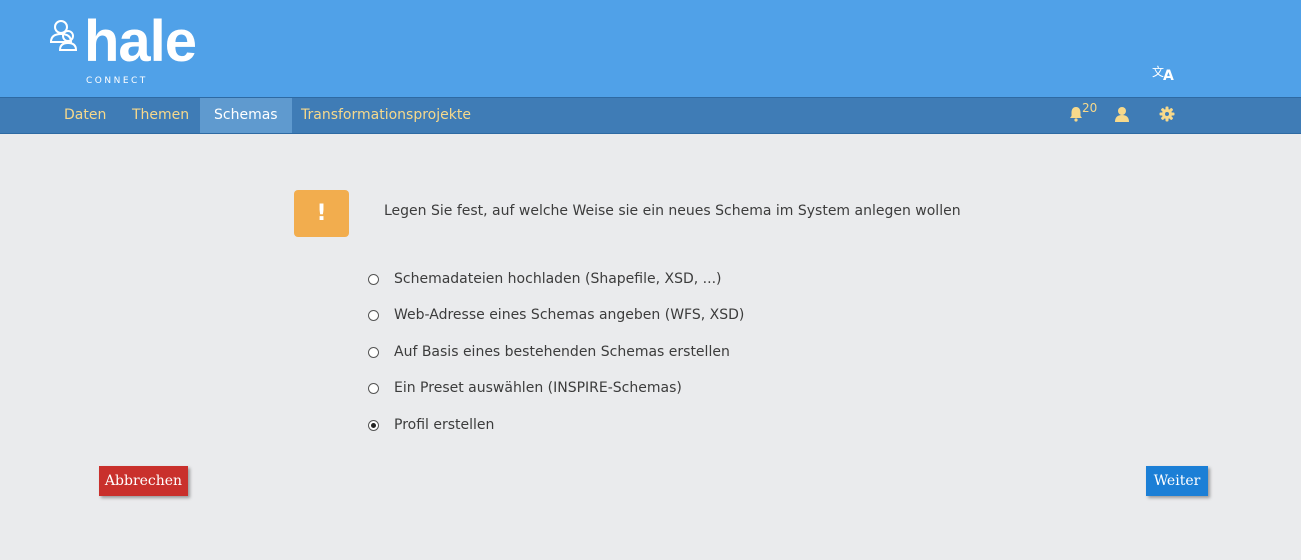 This screenshot has width=1301, height=560. What do you see at coordinates (373, 279) in the screenshot?
I see `radio-upload-files` at bounding box center [373, 279].